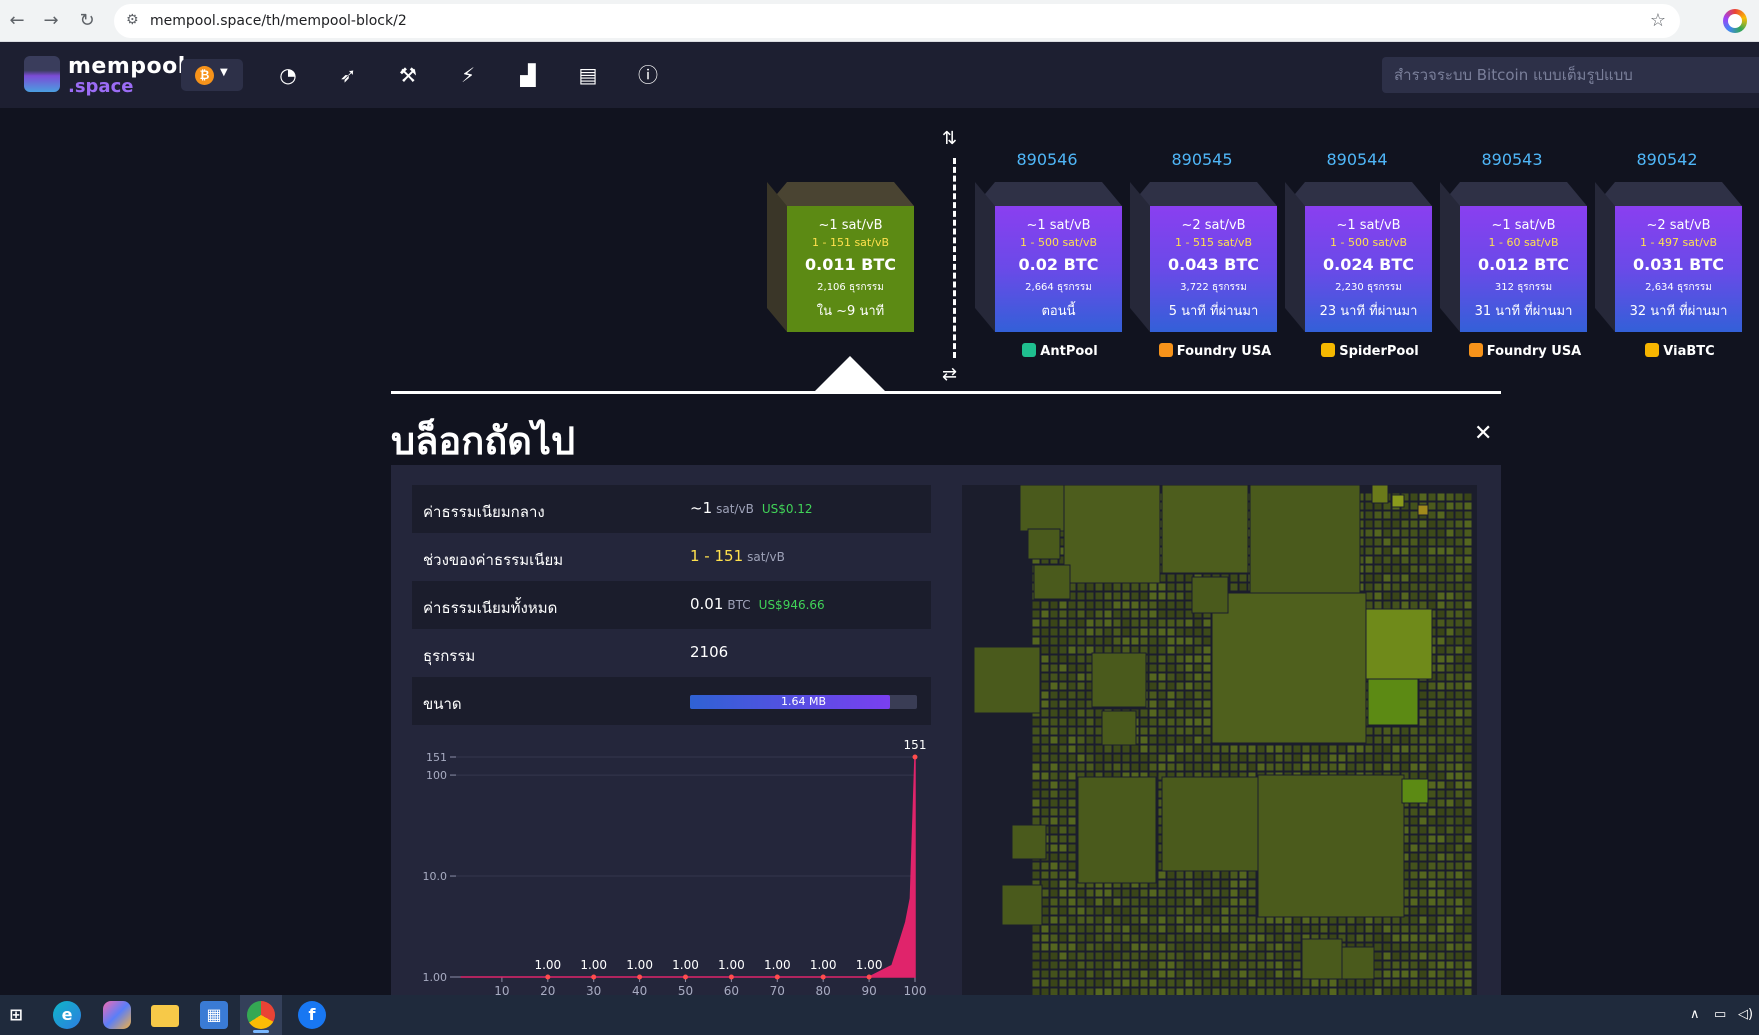 This screenshot has width=1759, height=1035. I want to click on mining-pool: SpiderPool, so click(1370, 351).